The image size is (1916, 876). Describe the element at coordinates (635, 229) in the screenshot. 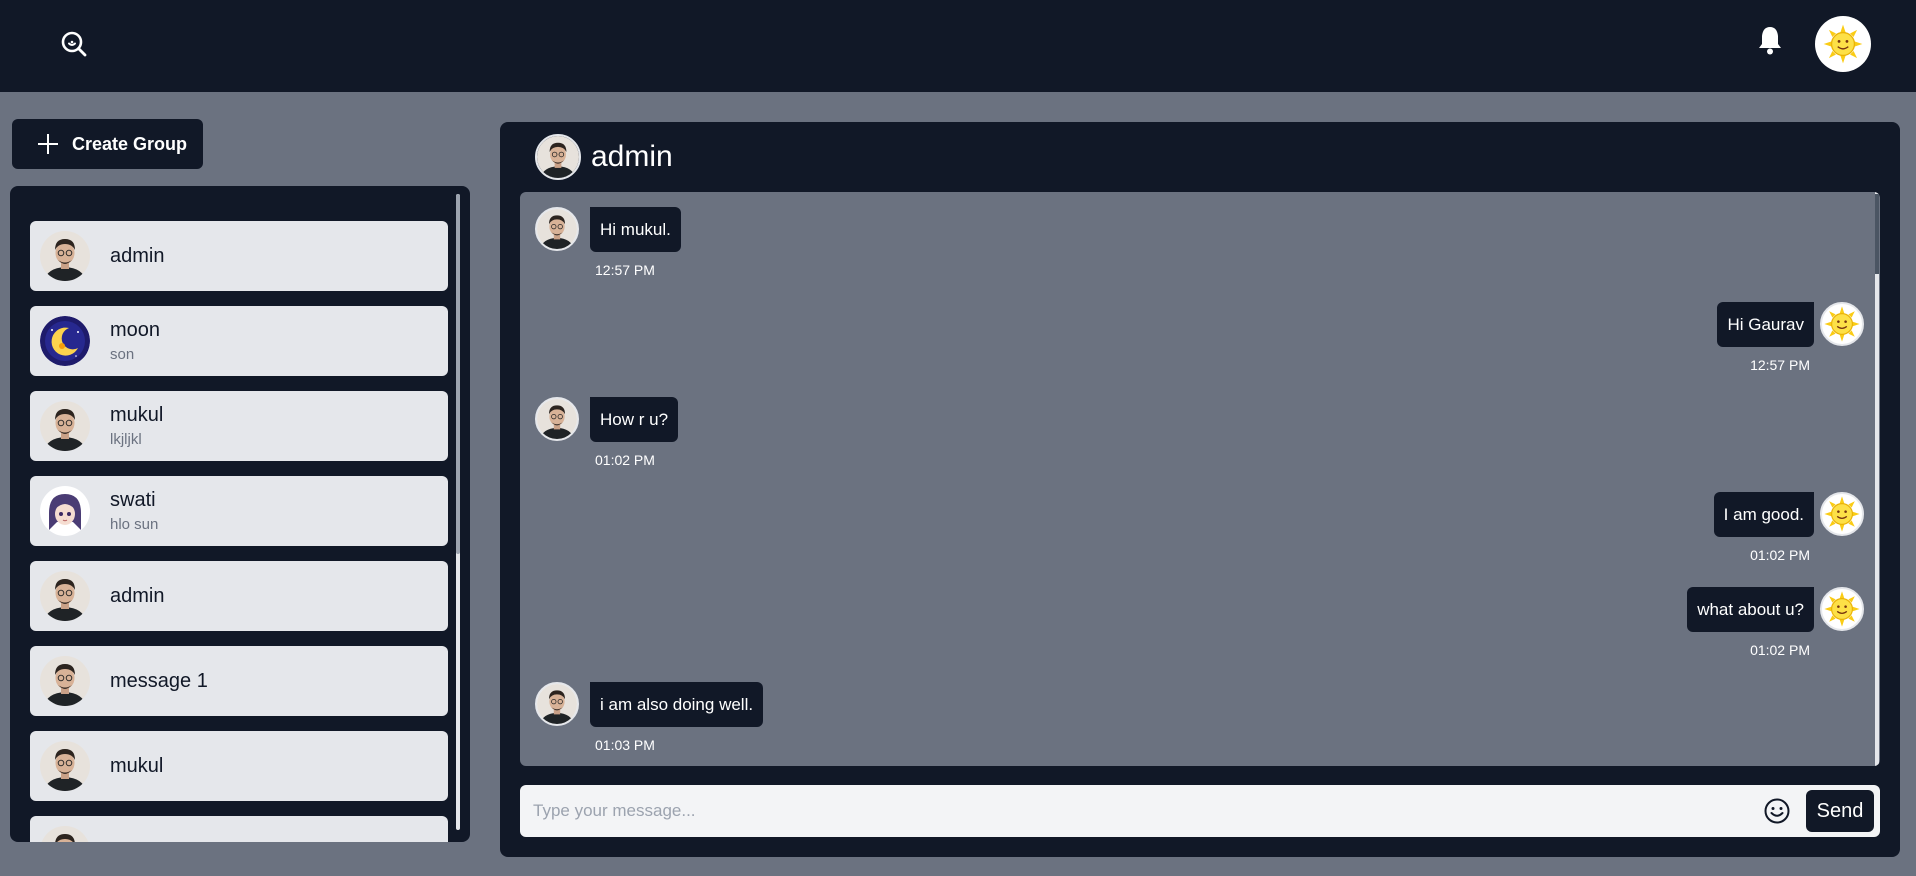

I see `message-bubble: Hi mukul.` at that location.